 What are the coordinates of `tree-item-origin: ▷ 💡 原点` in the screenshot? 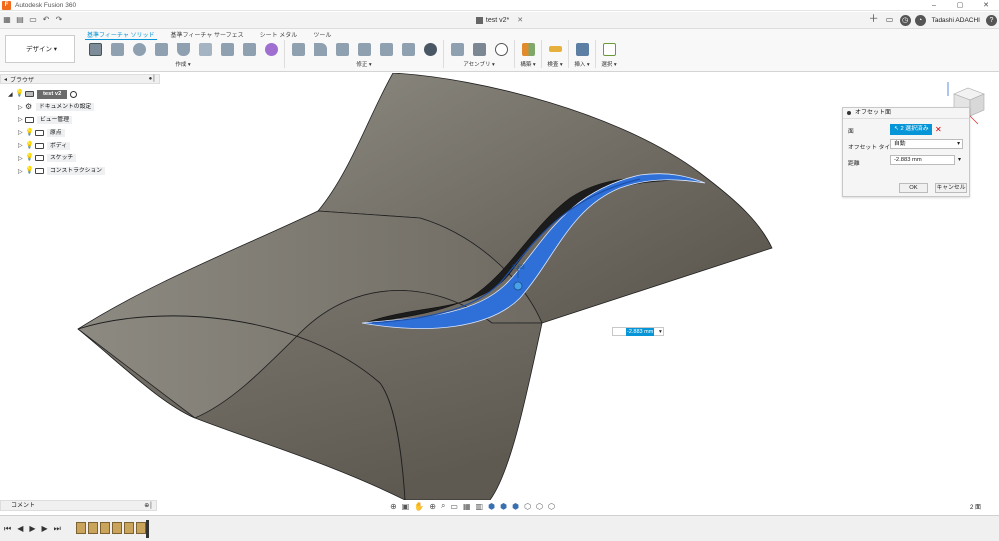 It's located at (61, 132).